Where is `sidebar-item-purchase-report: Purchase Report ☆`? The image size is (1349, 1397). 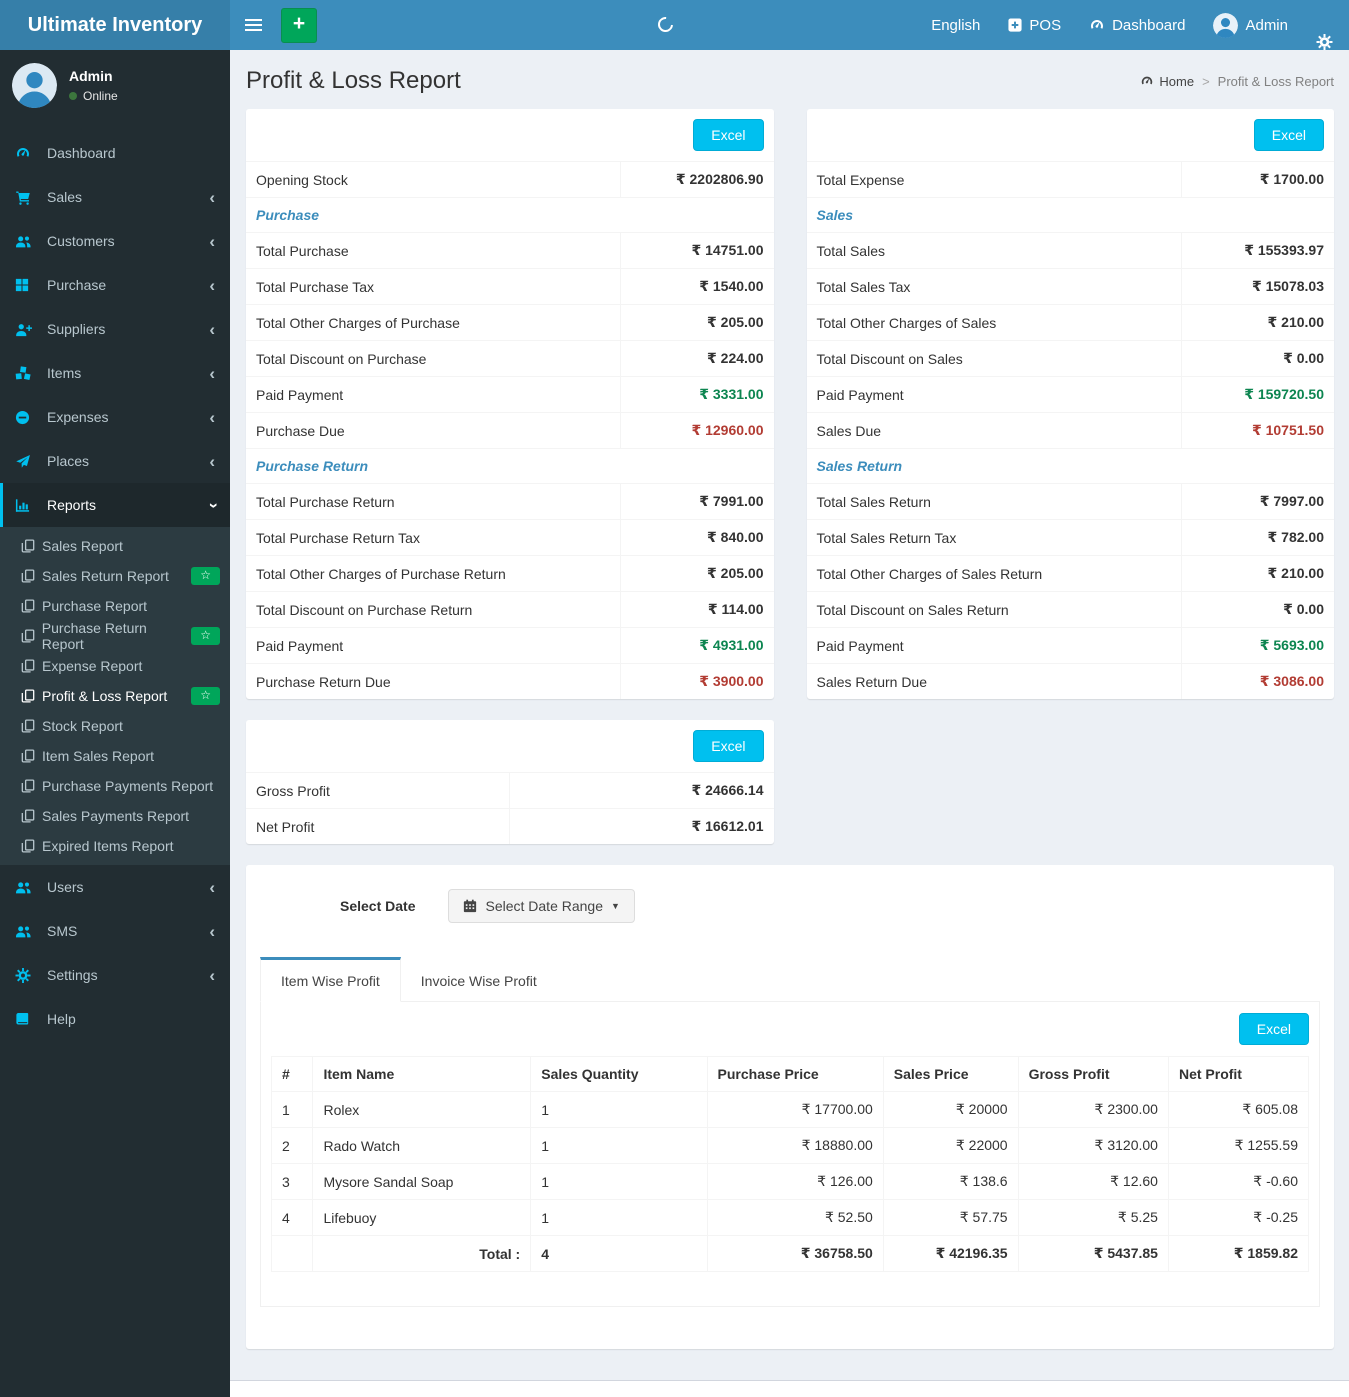
sidebar-item-purchase-report: Purchase Report ☆ is located at coordinates (115, 606).